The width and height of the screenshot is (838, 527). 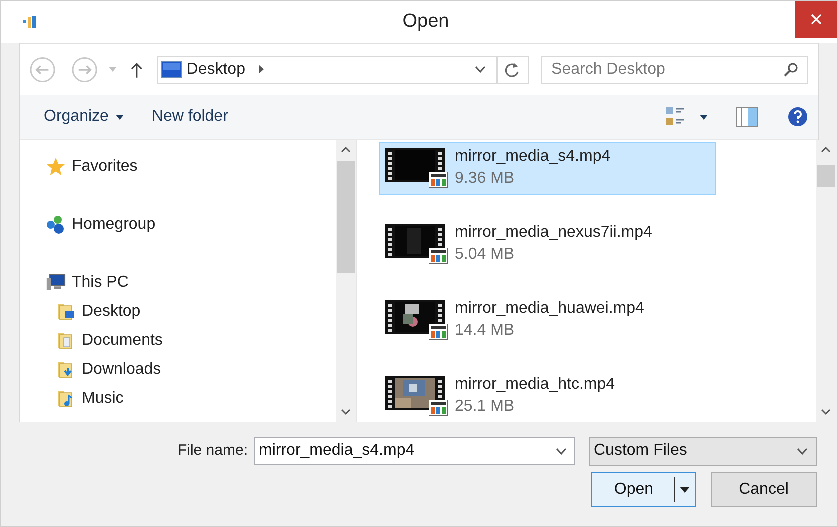 I want to click on close-icon, so click(x=816, y=19).